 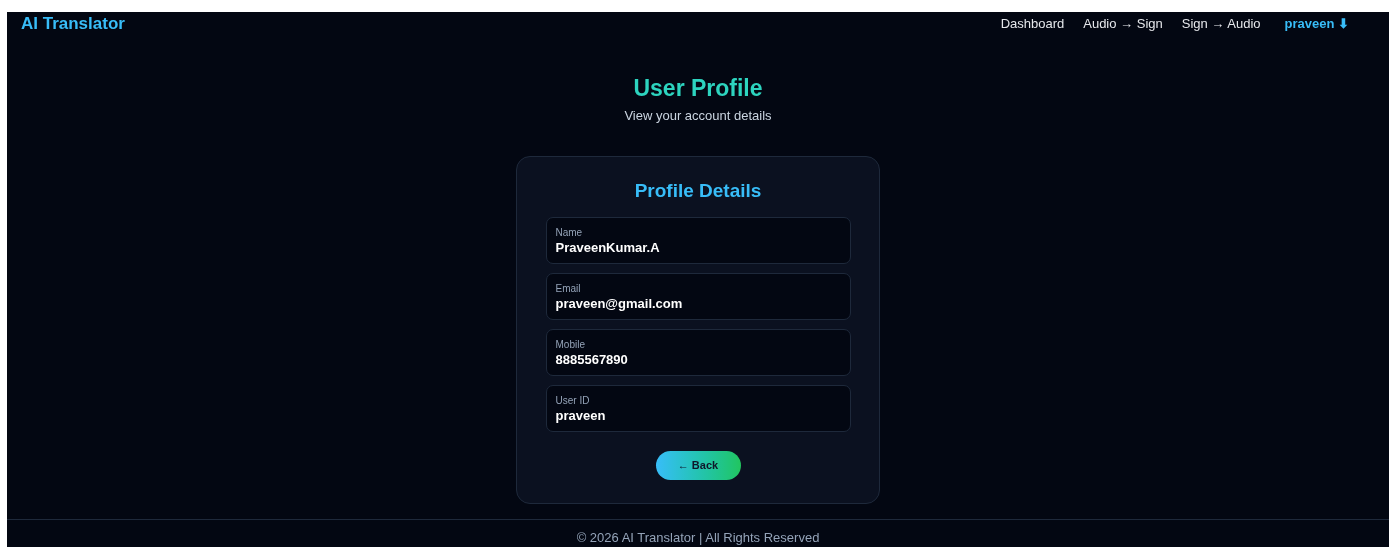 What do you see at coordinates (573, 400) in the screenshot?
I see `field-label: User ID` at bounding box center [573, 400].